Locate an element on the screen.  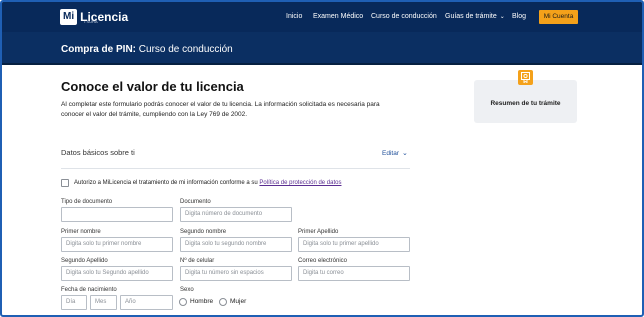
tipo-documento-label: Tipo de documento is located at coordinates (87, 202).